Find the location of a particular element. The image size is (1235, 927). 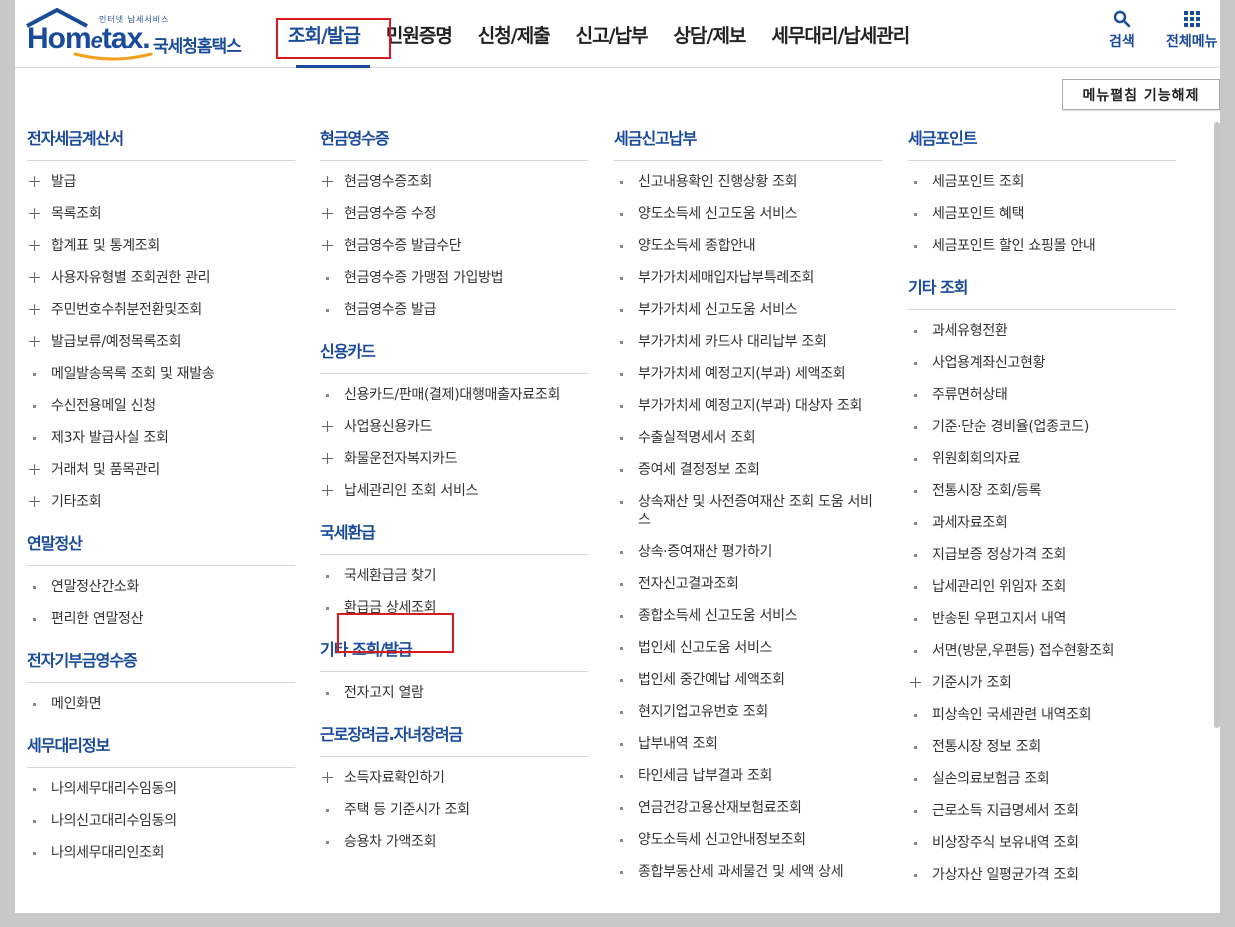

menu-item: 양도소득세 신고도움 서비스 is located at coordinates (748, 214).